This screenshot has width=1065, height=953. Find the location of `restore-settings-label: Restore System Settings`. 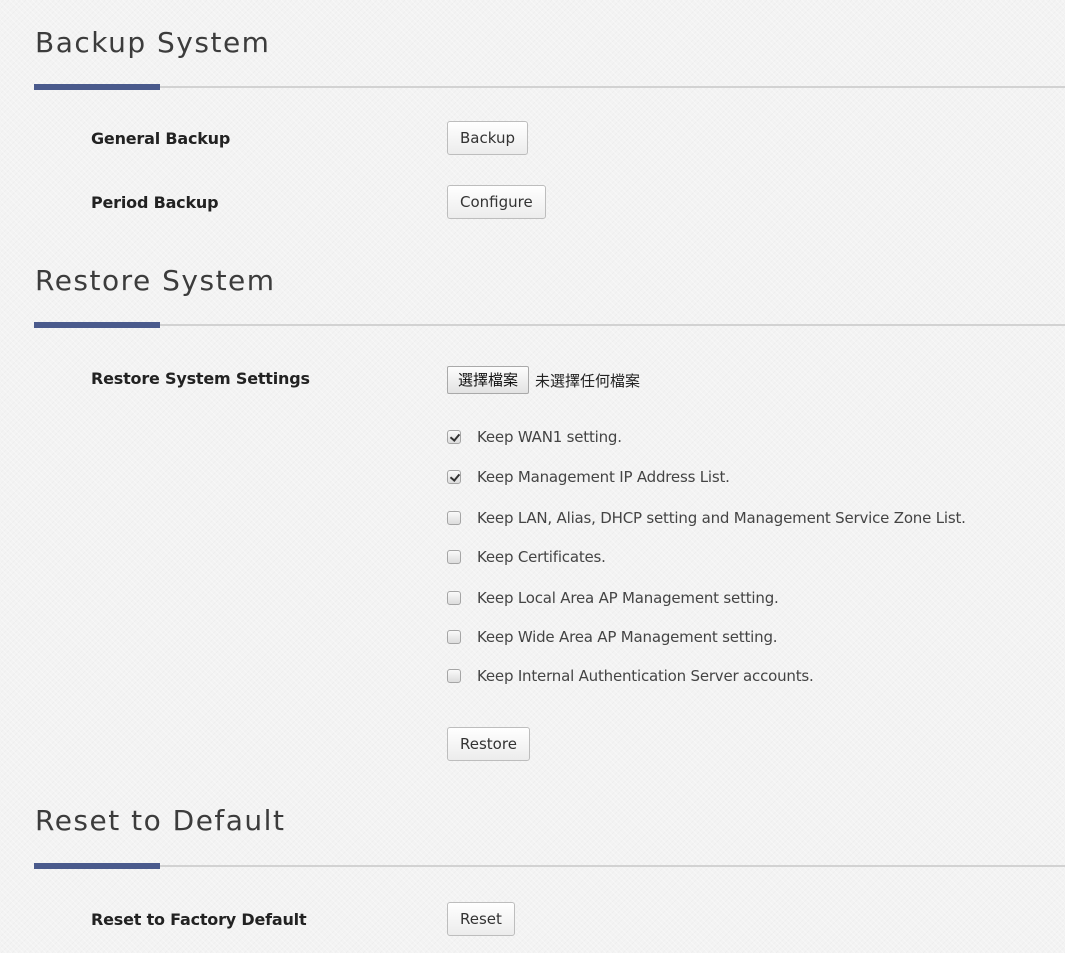

restore-settings-label: Restore System Settings is located at coordinates (200, 378).